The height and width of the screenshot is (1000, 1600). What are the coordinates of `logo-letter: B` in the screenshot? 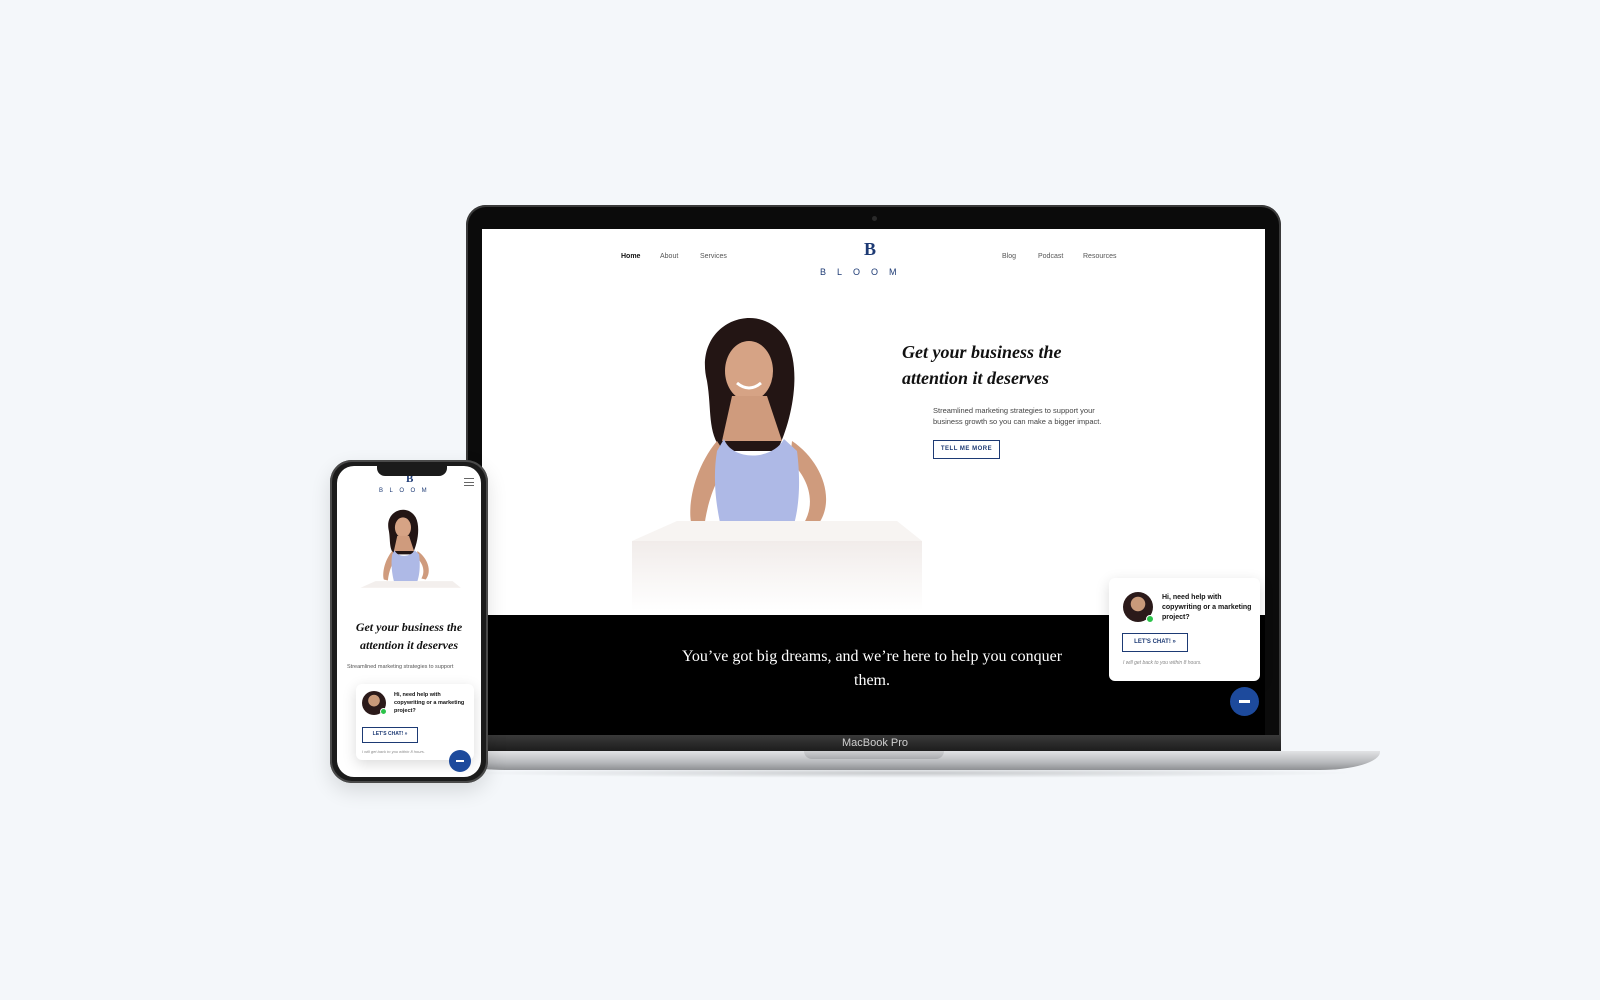 It's located at (870, 249).